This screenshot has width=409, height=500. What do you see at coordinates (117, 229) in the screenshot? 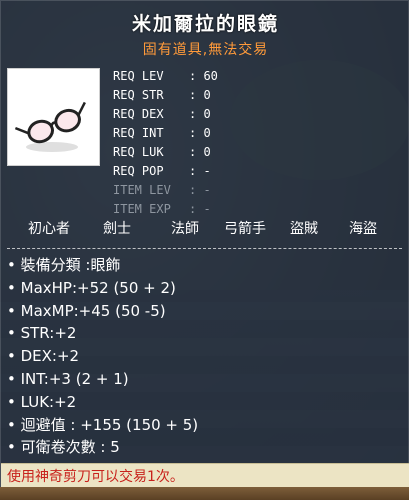
I see `job-warrior: 劍士` at bounding box center [117, 229].